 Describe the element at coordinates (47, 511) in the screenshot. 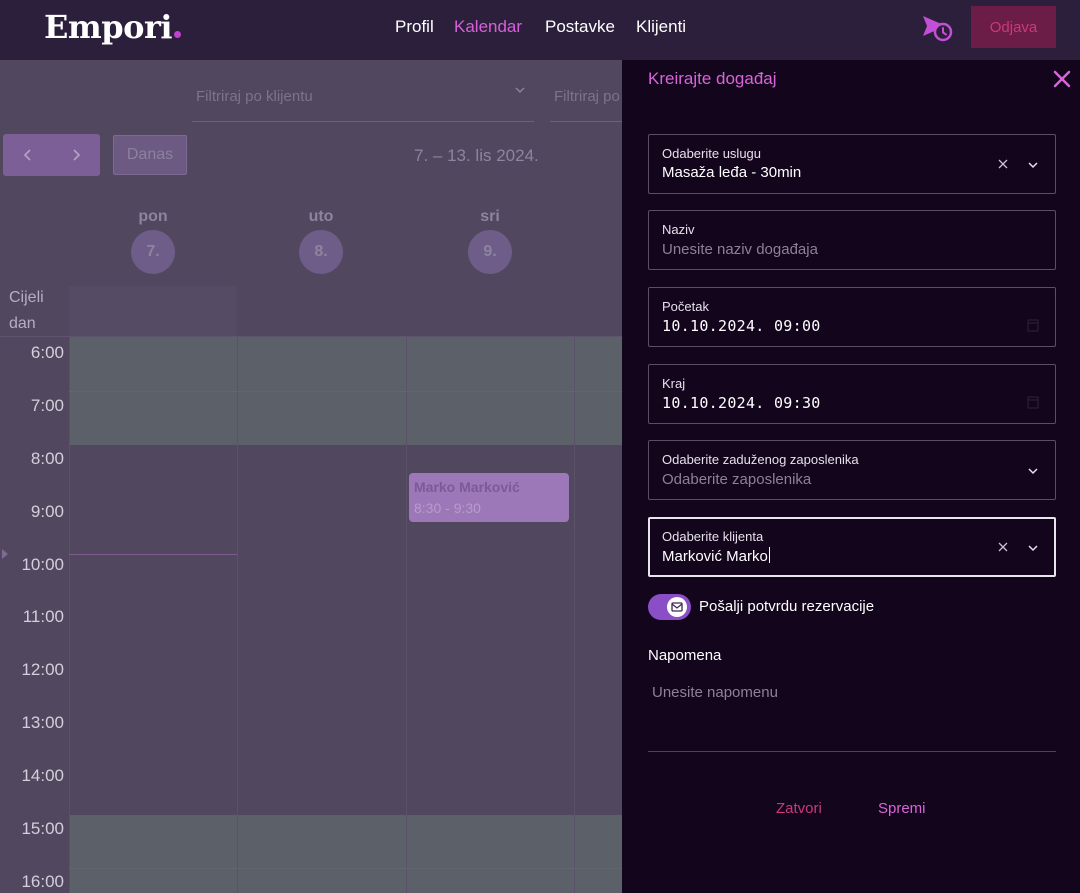

I see `hour-label: 9:00` at that location.